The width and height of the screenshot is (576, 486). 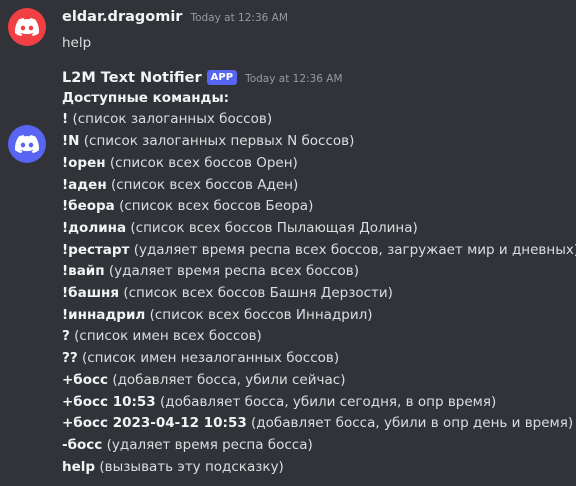 What do you see at coordinates (222, 78) in the screenshot?
I see `app-badge: APP` at bounding box center [222, 78].